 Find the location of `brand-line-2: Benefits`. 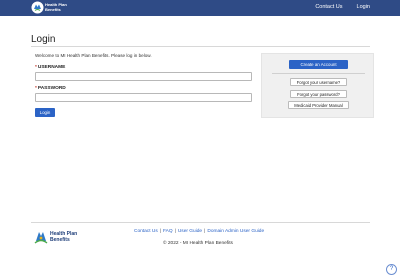

brand-line-2: Benefits is located at coordinates (53, 9).